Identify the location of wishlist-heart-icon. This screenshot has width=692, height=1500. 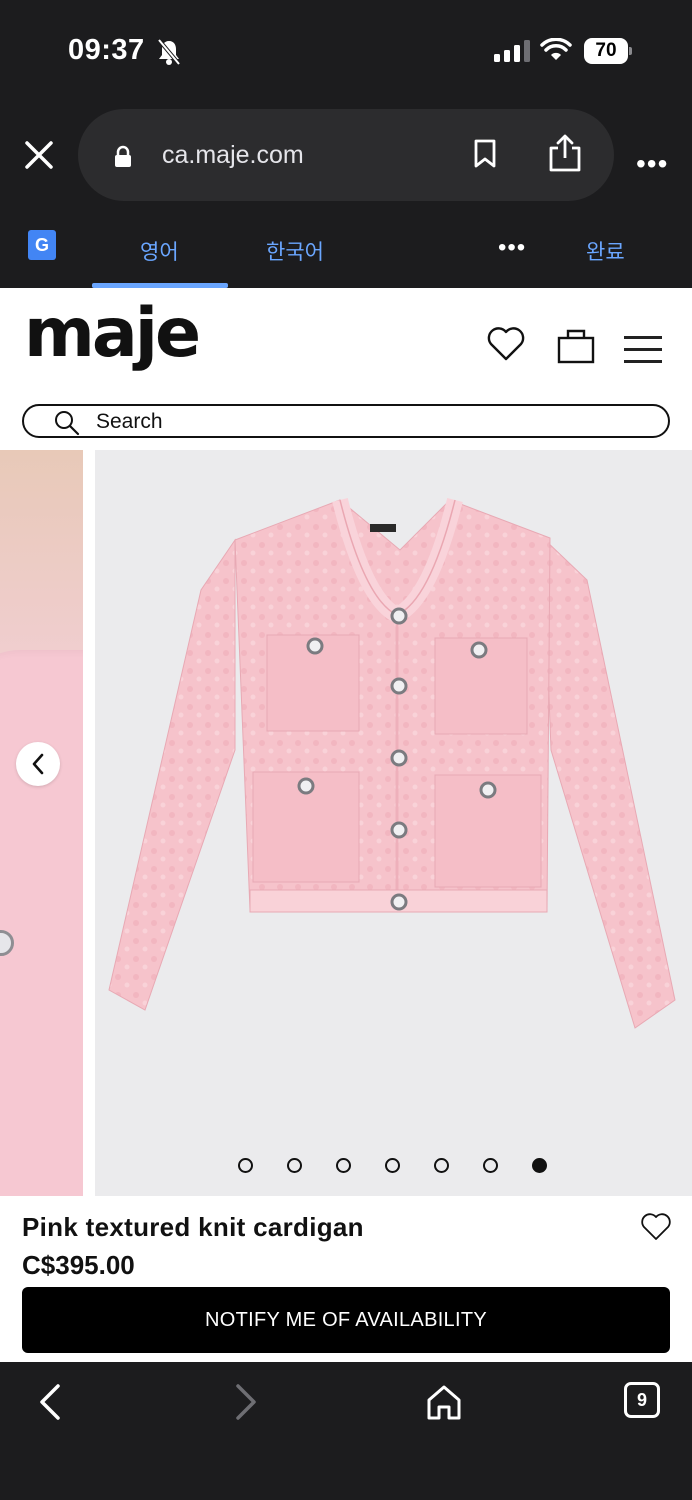
(506, 346).